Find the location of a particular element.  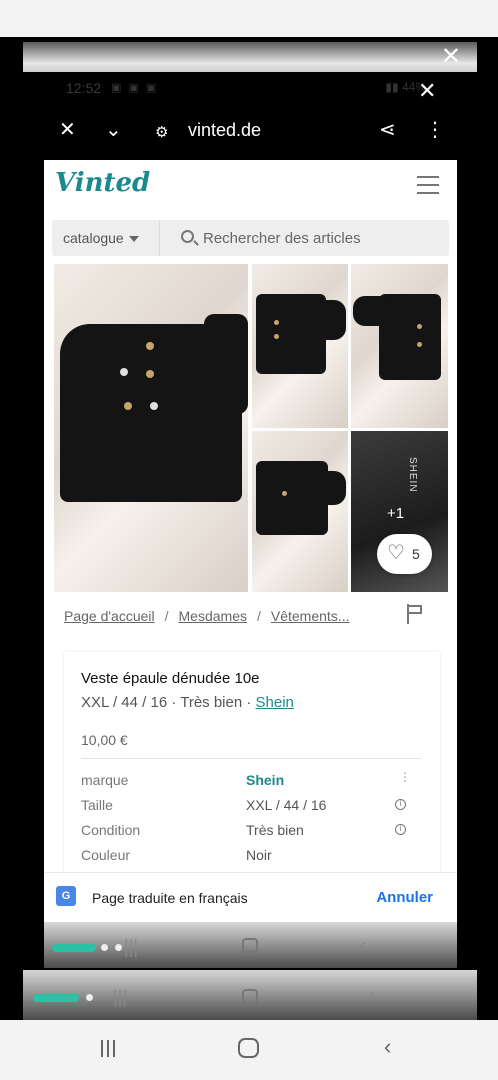

search-bar: catalogue Rechercher des articles is located at coordinates (250, 238).